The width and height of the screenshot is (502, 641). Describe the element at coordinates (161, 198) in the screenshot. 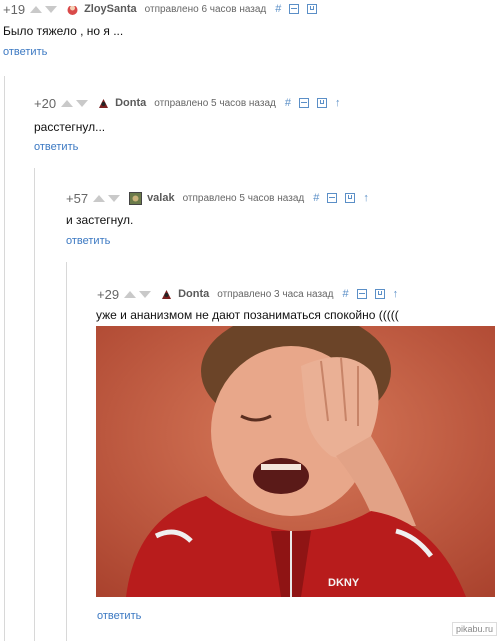

I see `comment-author: valak` at that location.